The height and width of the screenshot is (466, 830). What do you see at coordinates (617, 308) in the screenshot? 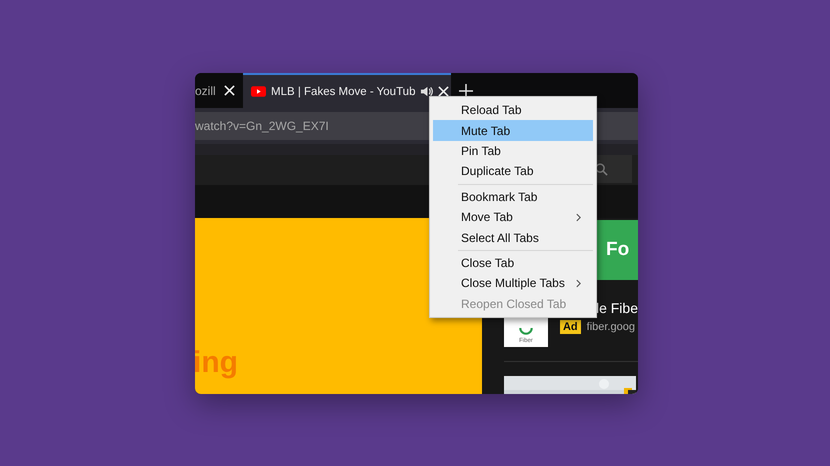
I see `ad-title: le Fibe` at bounding box center [617, 308].